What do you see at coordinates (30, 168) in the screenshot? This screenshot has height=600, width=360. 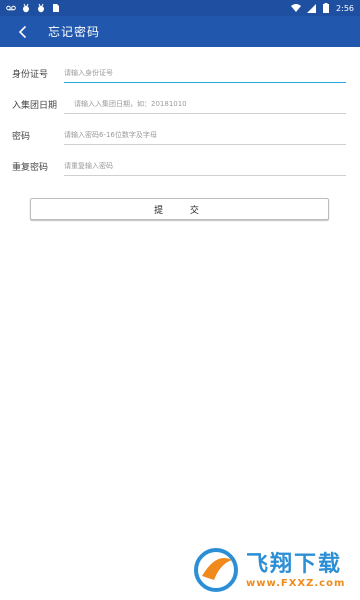 I see `confirm-password-label: 重复密码` at bounding box center [30, 168].